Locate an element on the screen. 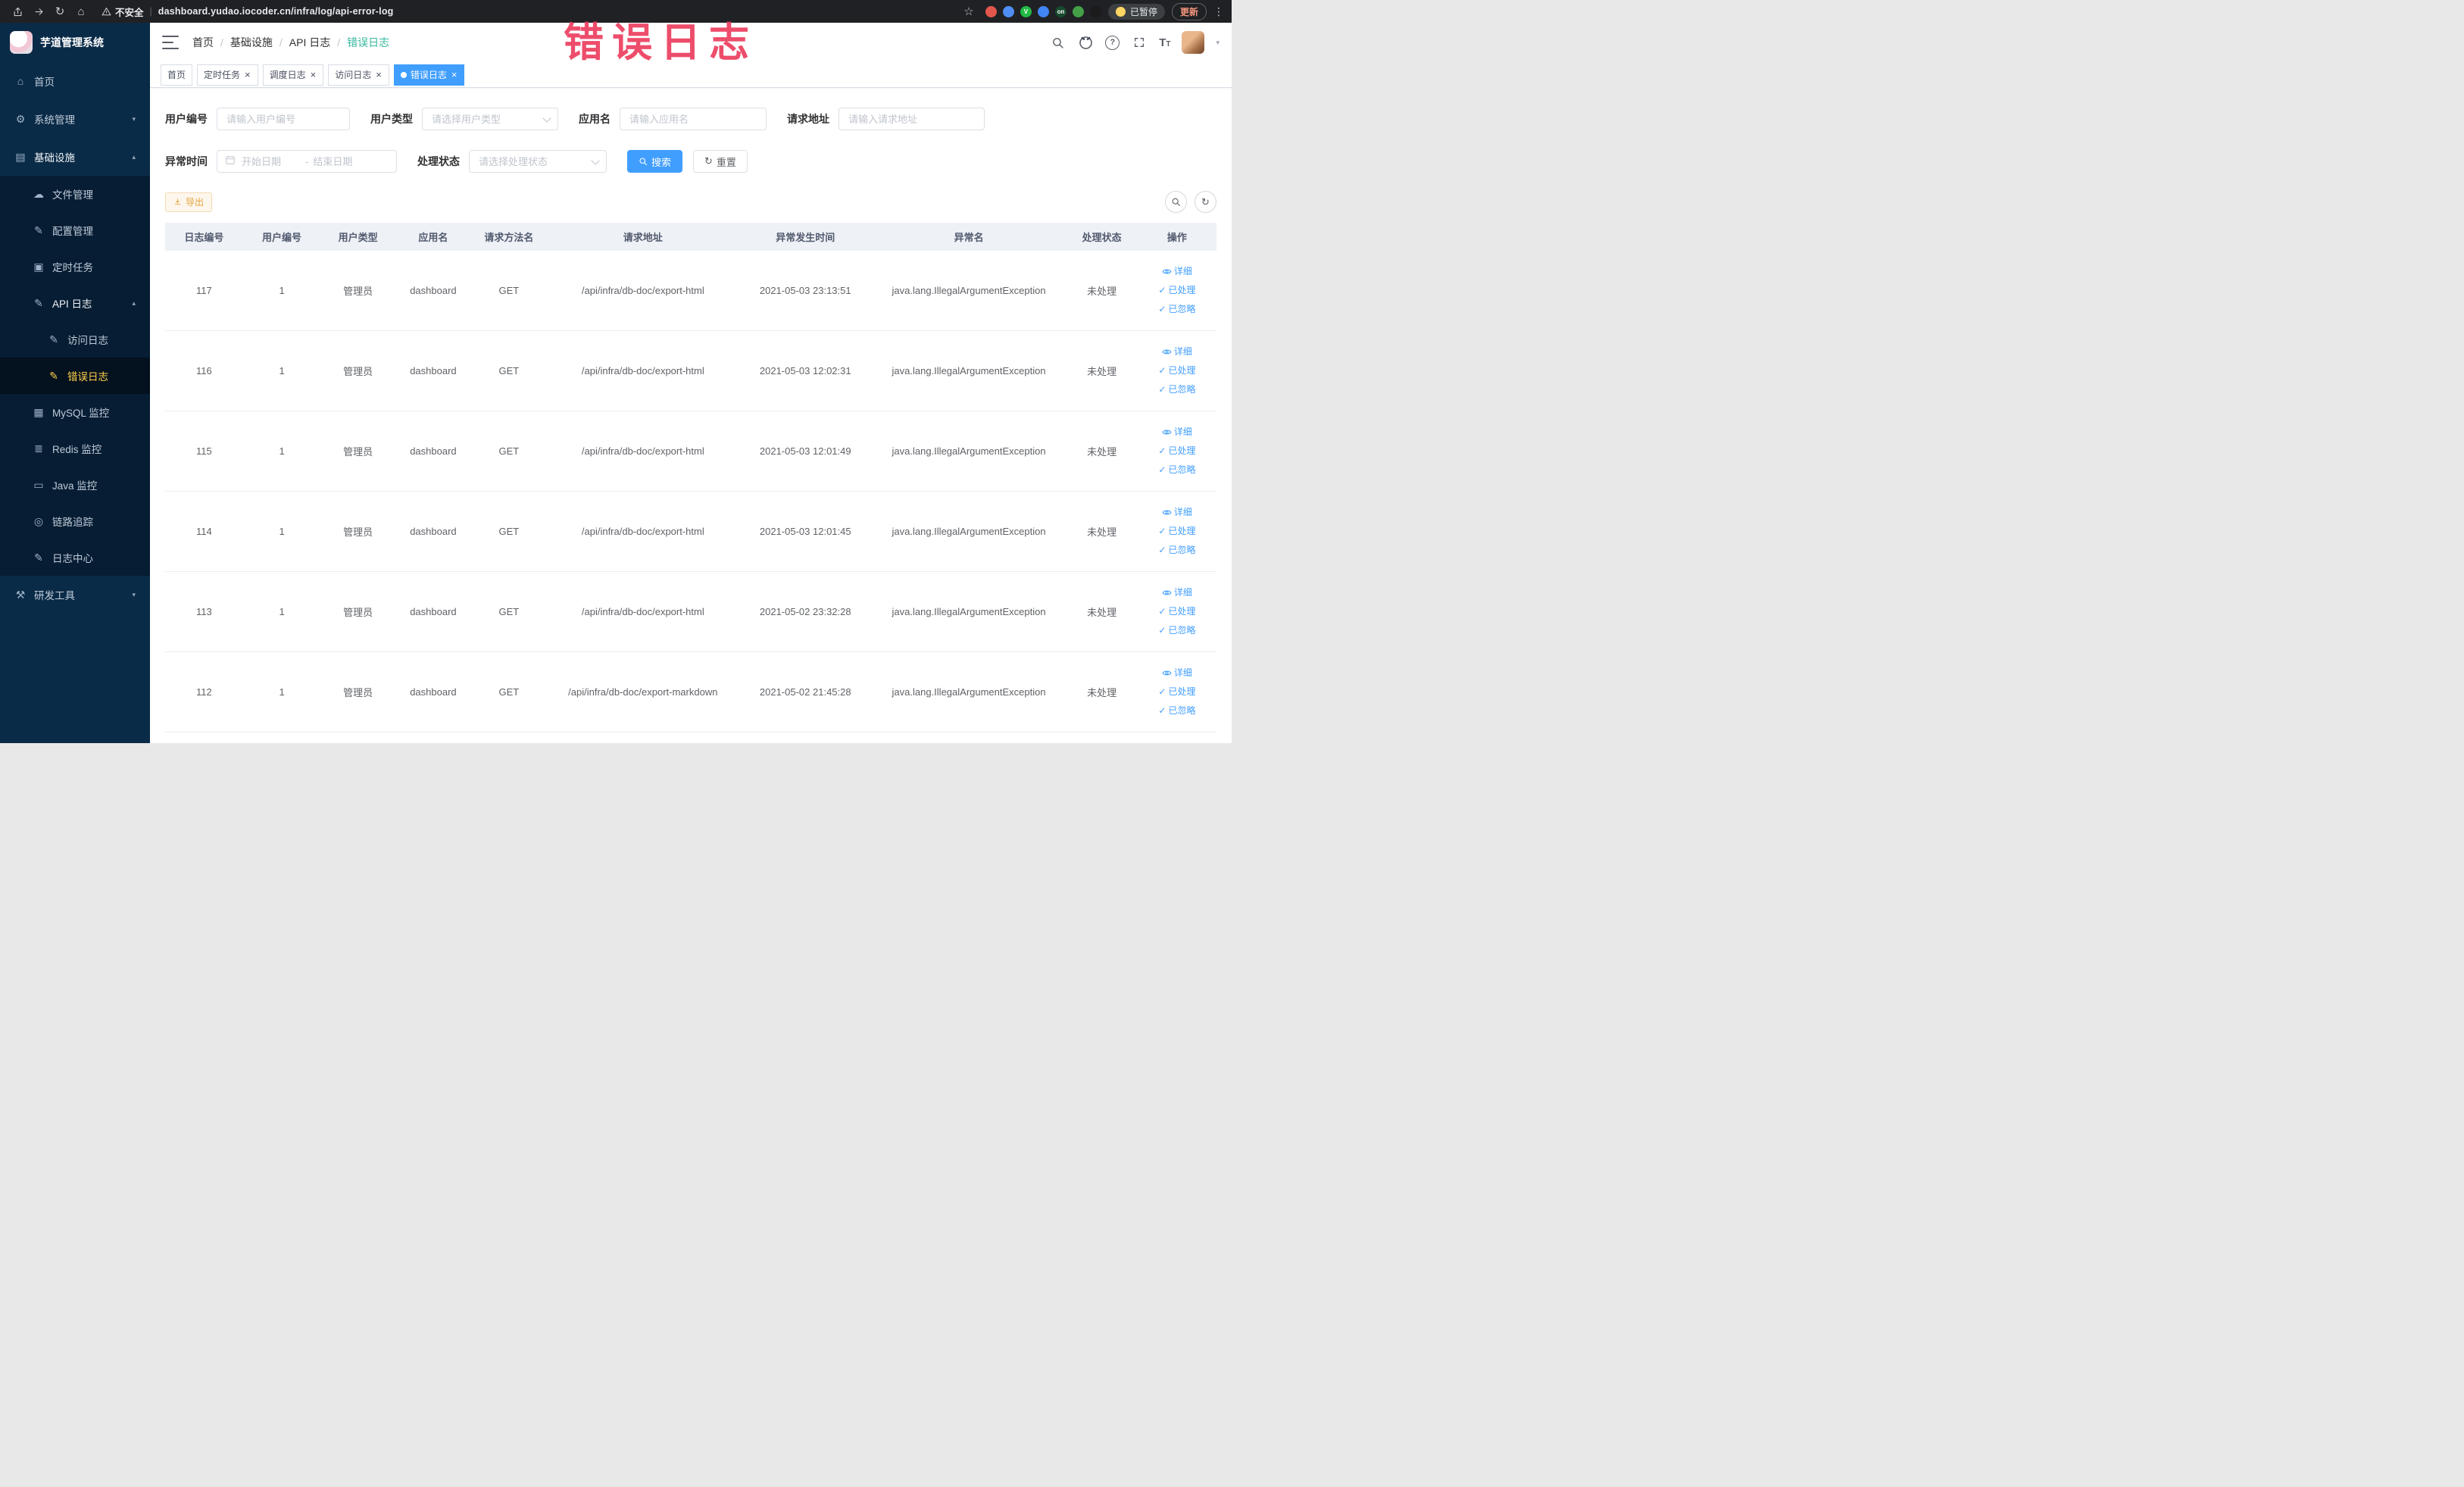 The width and height of the screenshot is (2464, 1487). refresh-table-button: ↻ is located at coordinates (1205, 202).